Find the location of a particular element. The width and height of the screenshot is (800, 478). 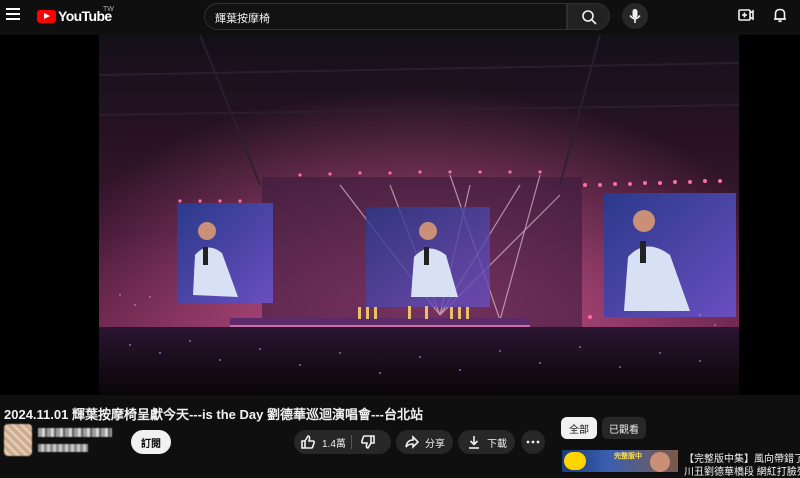

search-query: 輝葉按摩椅 is located at coordinates (242, 19).